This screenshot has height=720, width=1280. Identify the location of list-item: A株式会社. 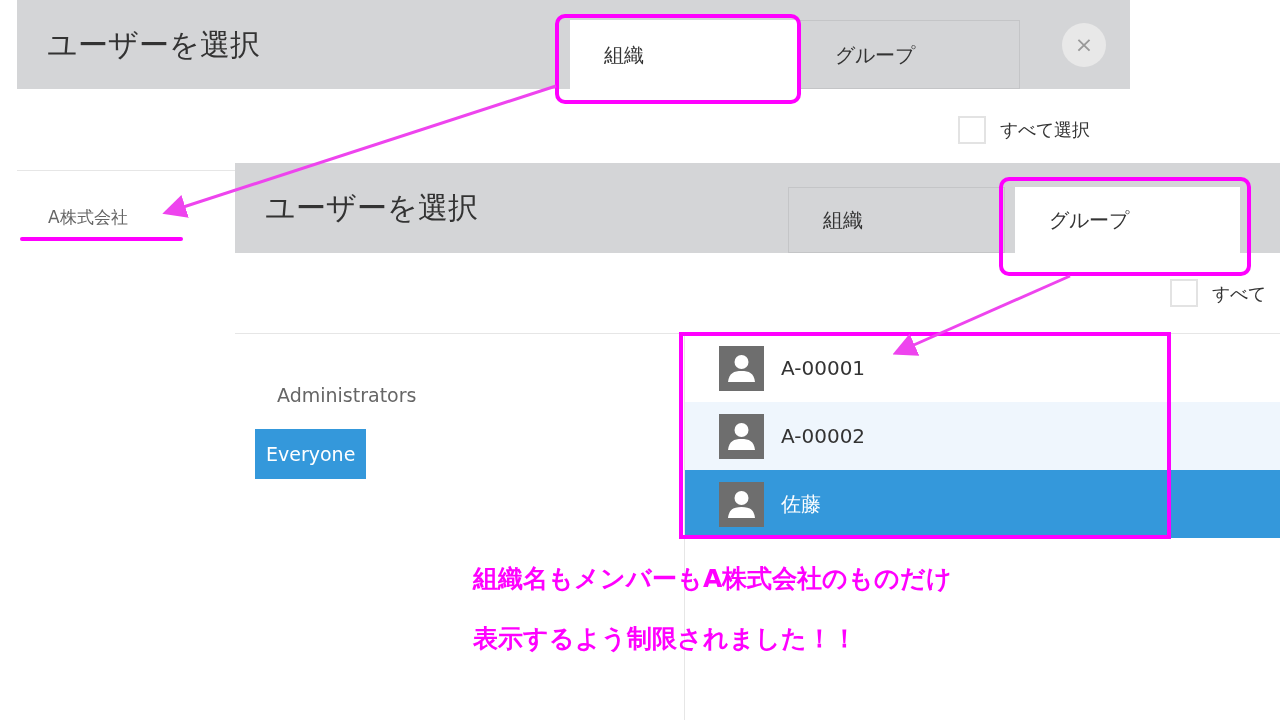
(88, 218).